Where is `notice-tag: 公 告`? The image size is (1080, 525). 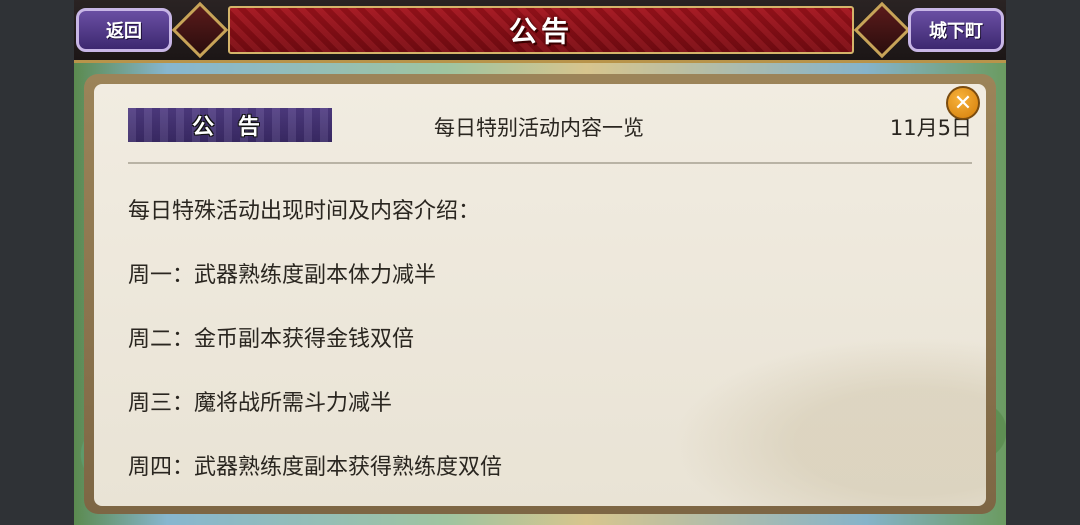
notice-tag: 公 告 is located at coordinates (230, 125).